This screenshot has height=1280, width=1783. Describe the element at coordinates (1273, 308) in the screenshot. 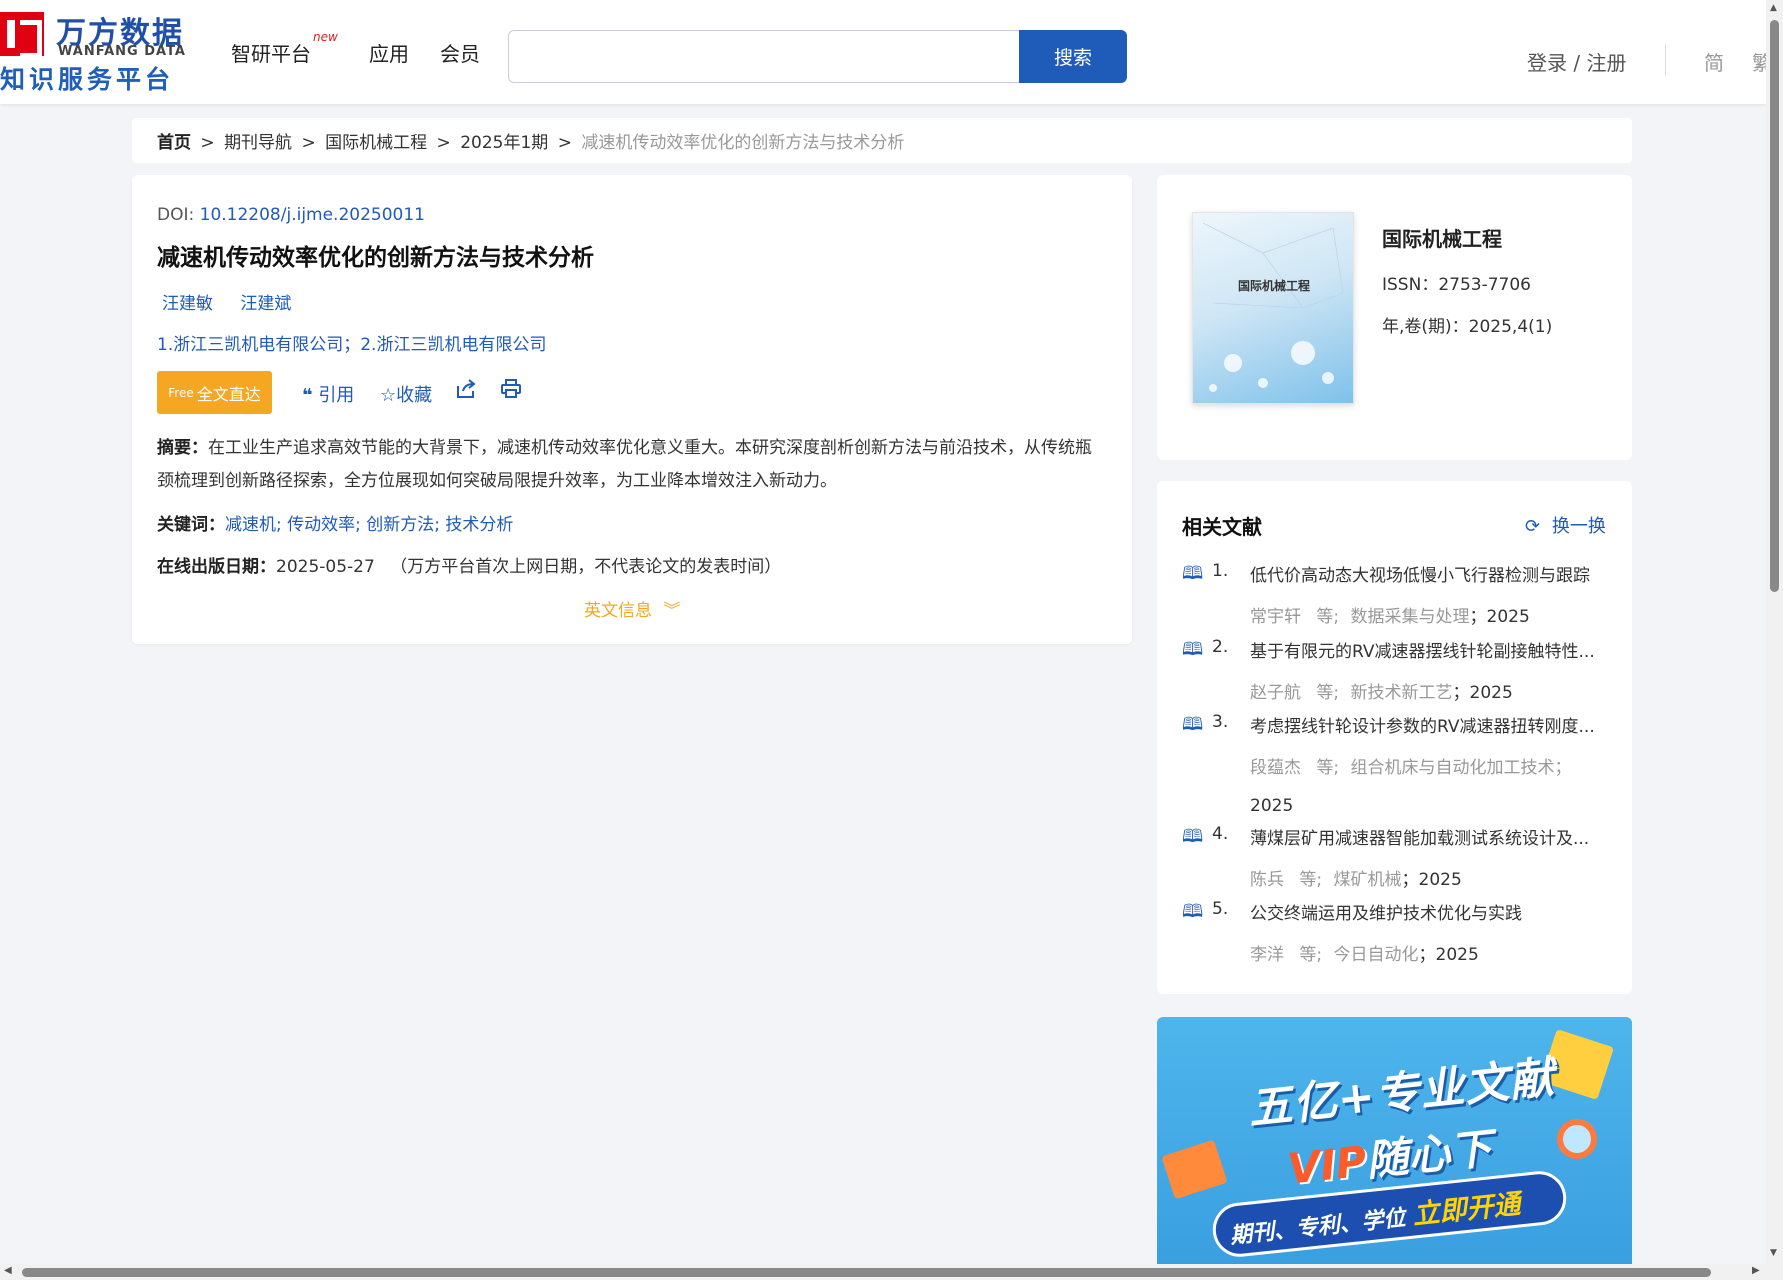

I see `journal-cover: 国际机械工程` at that location.